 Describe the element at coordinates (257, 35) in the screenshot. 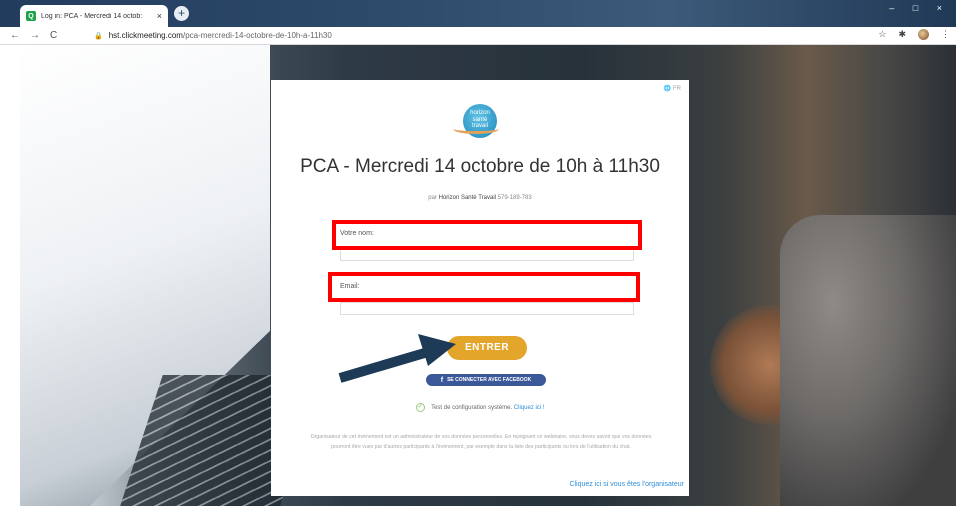

I see `url-path: /pca-mercredi-14-octobre-de-10h-a-11h30` at that location.